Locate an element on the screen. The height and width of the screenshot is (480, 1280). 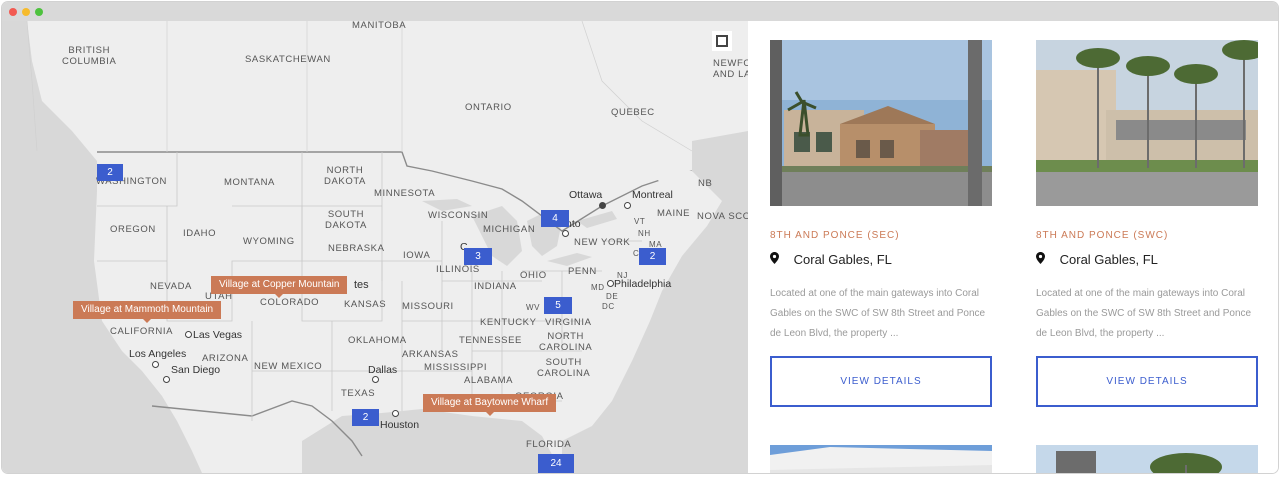
city-marker-dallas is located at coordinates (375, 379).